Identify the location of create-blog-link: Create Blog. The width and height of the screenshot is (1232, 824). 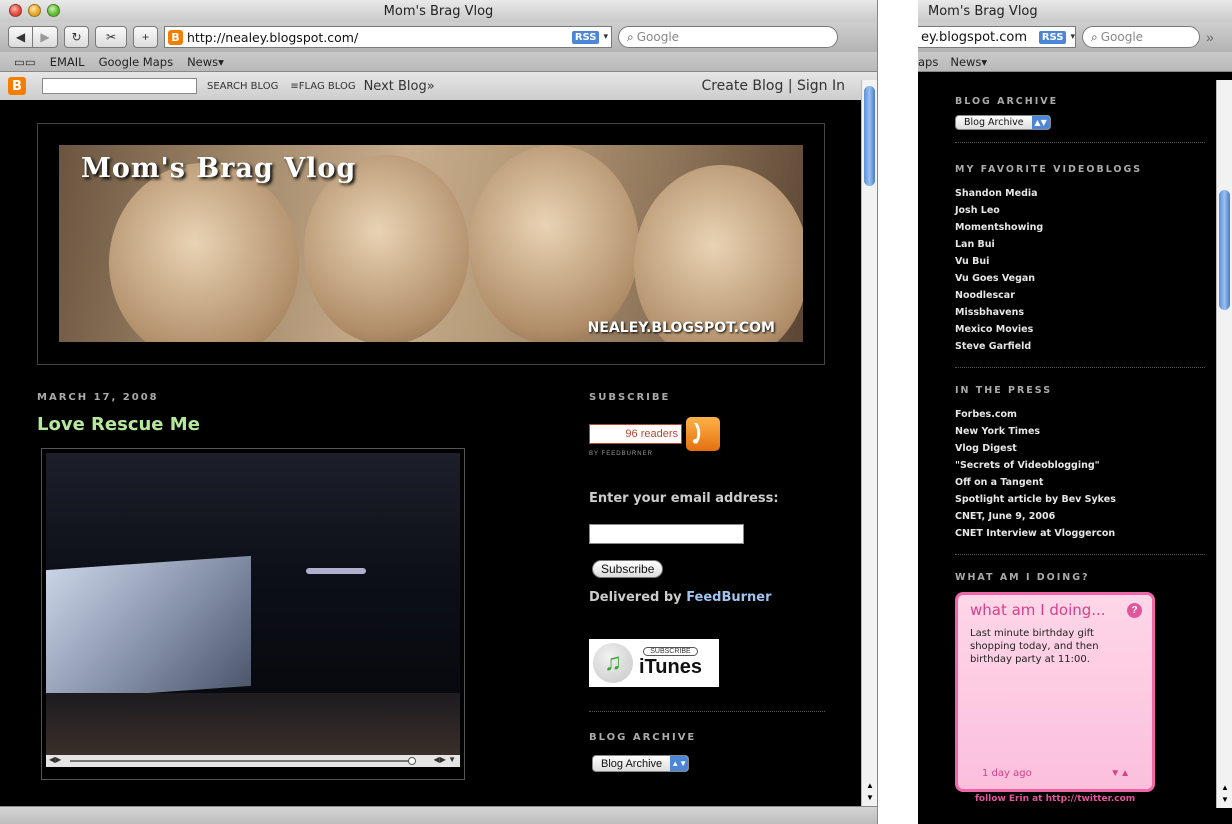
(742, 86).